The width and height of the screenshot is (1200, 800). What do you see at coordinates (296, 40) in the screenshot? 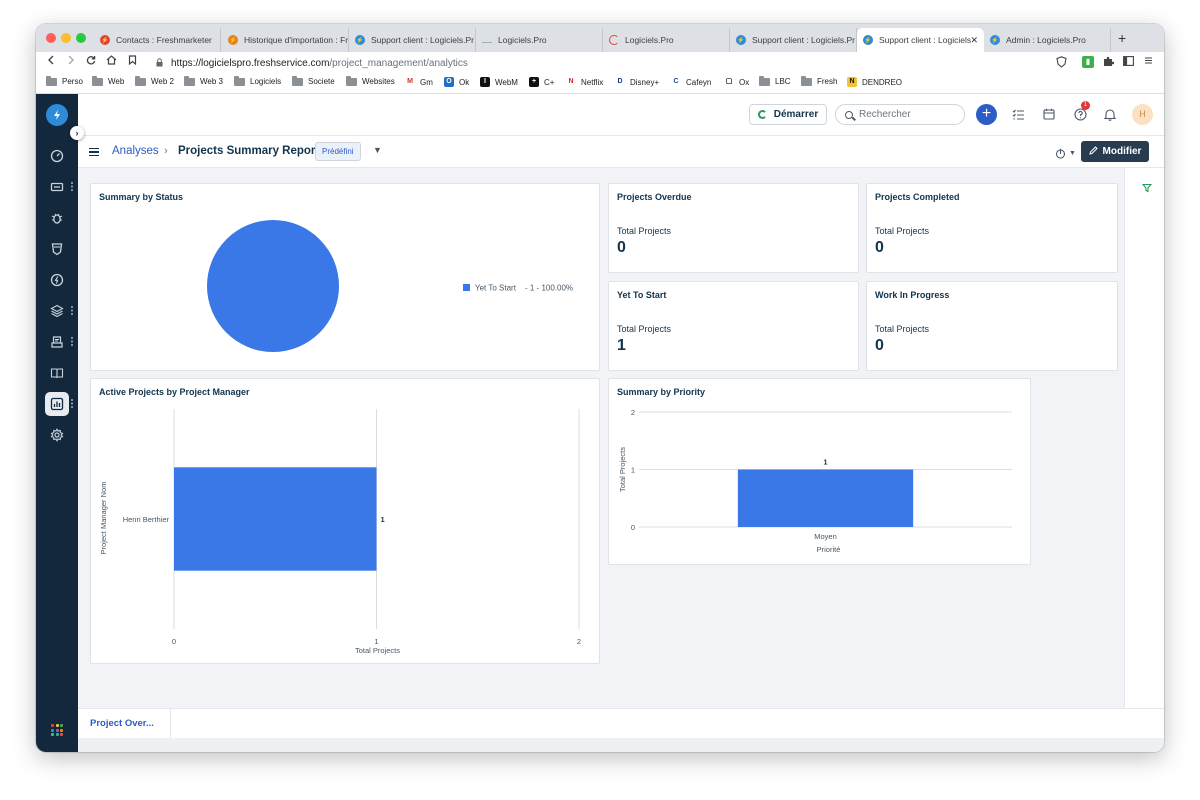
I see `tab-title: Historique d'importation : Fr` at bounding box center [296, 40].